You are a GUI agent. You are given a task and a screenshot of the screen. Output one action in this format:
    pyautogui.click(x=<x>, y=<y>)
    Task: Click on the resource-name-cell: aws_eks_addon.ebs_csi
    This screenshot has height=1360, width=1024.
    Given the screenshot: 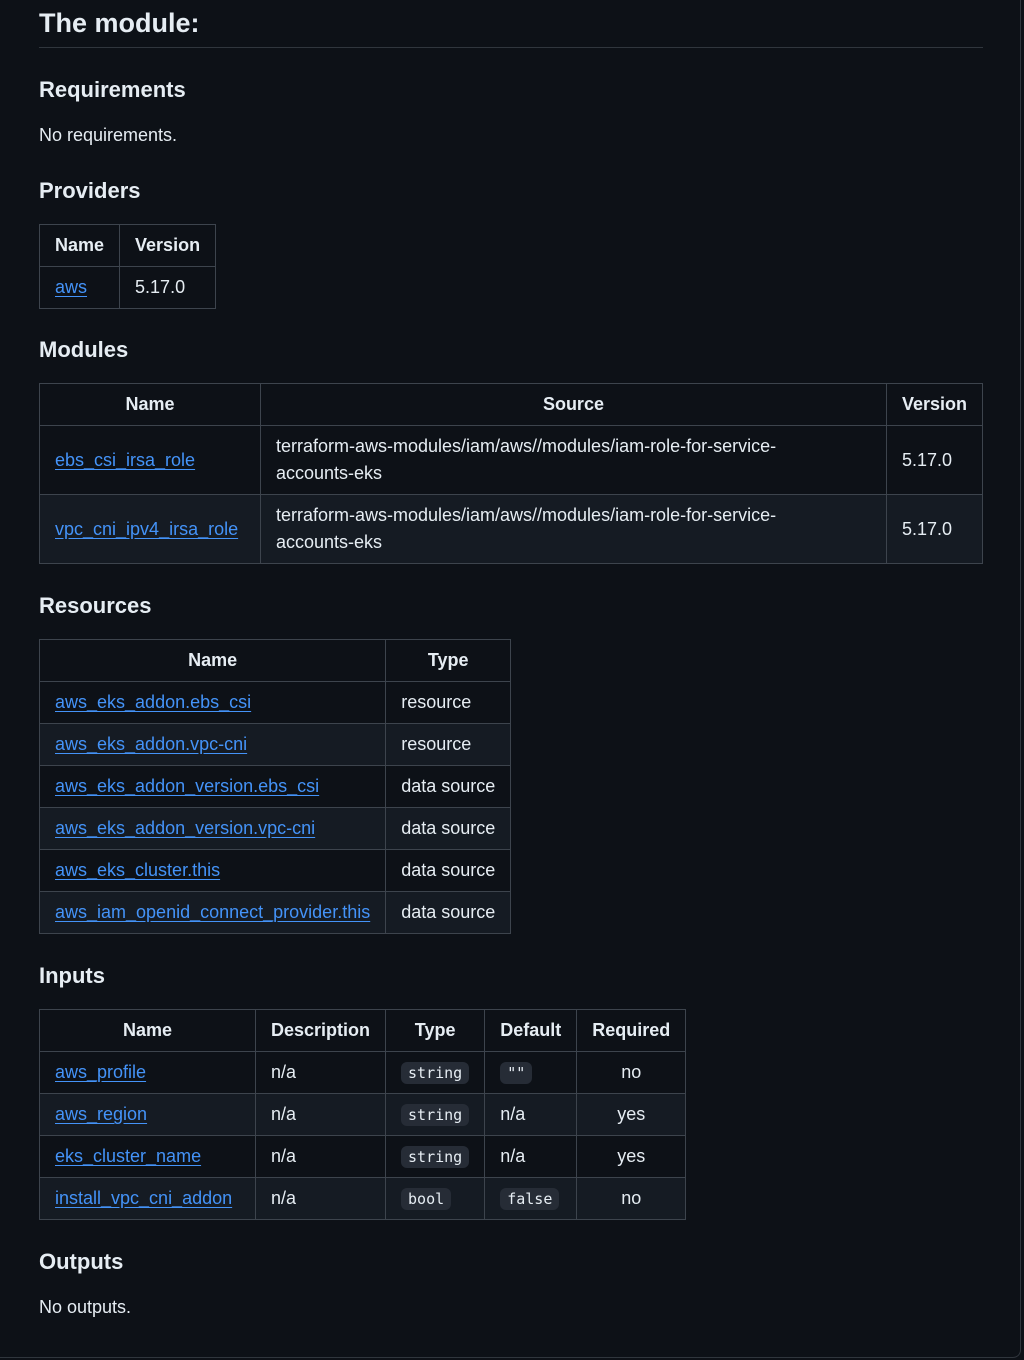 What is the action you would take?
    pyautogui.click(x=212, y=702)
    